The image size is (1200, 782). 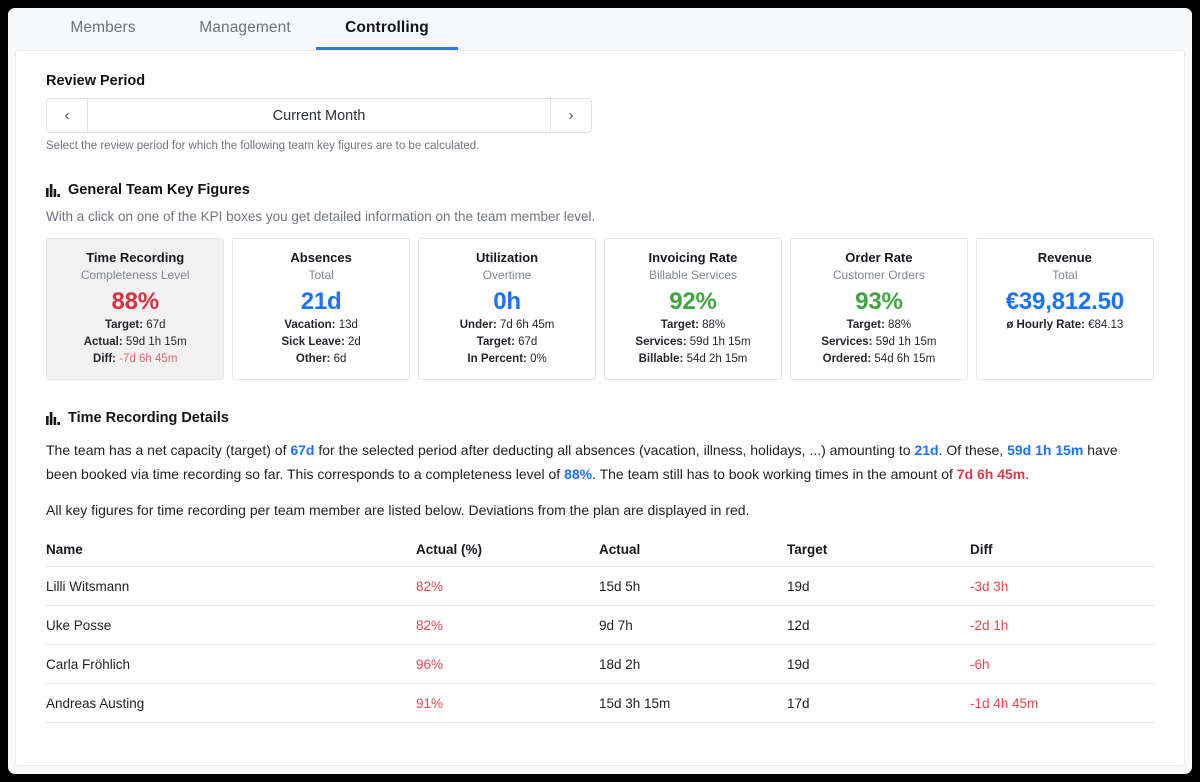 I want to click on kpi-detail-label: Ordered:, so click(x=847, y=359).